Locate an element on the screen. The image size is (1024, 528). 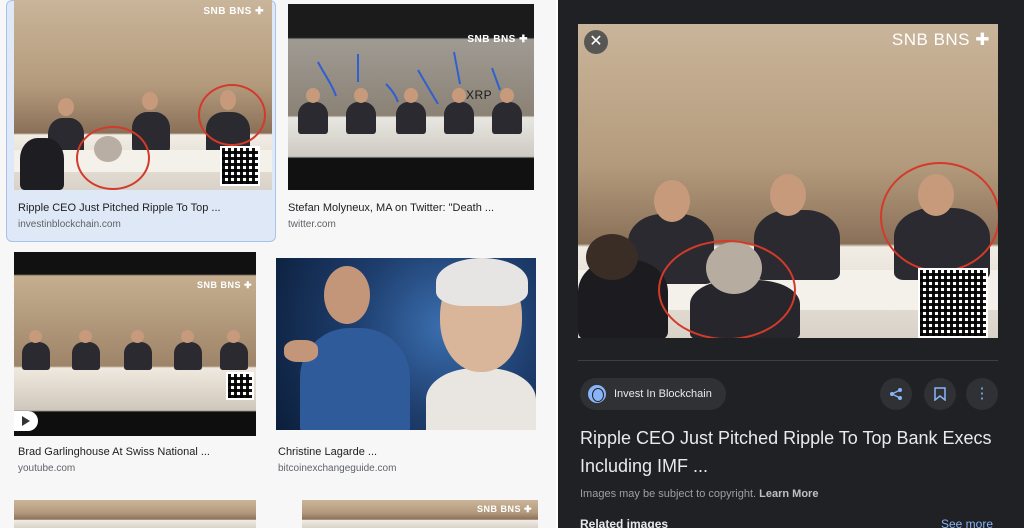
result-2-thumbnail: XRP SNB BNS ✚ is located at coordinates (411, 97).